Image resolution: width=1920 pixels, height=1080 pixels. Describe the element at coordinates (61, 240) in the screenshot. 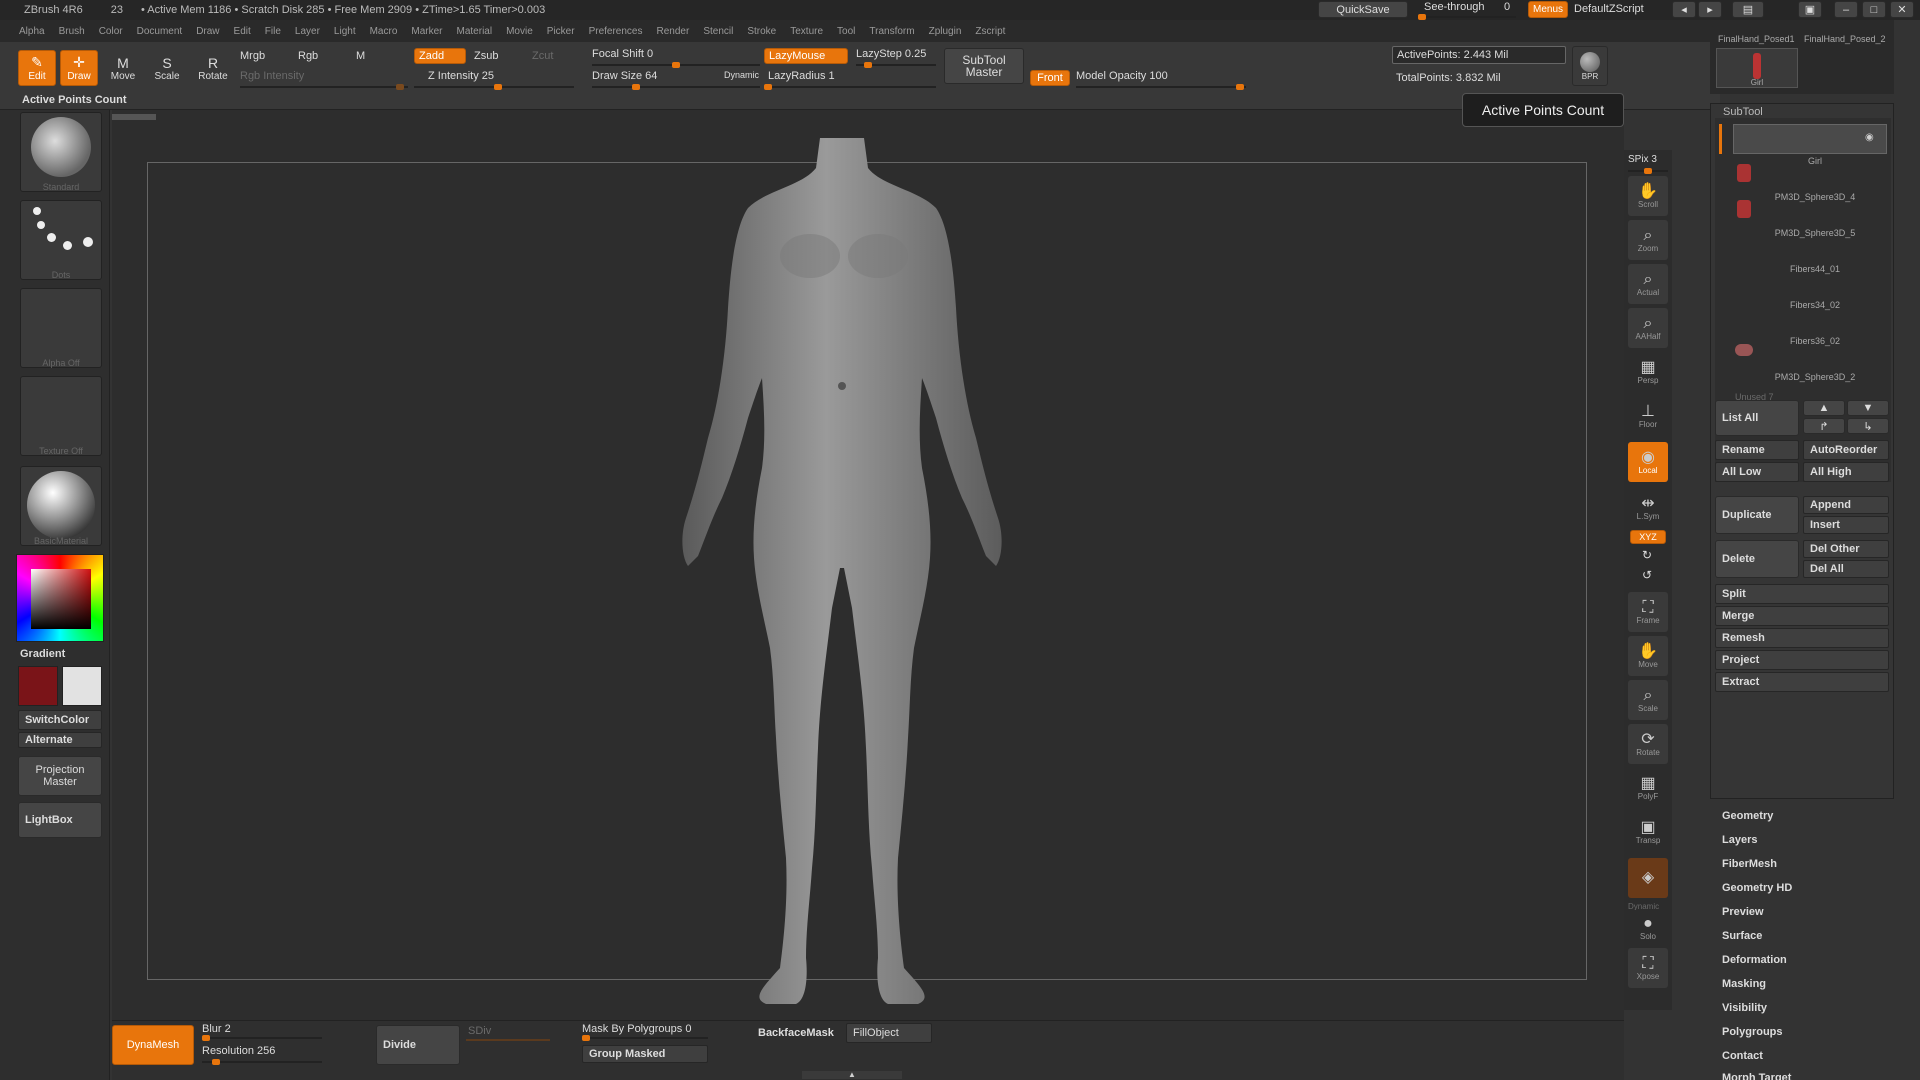

I see `stroke-thumbnail: Dots` at that location.